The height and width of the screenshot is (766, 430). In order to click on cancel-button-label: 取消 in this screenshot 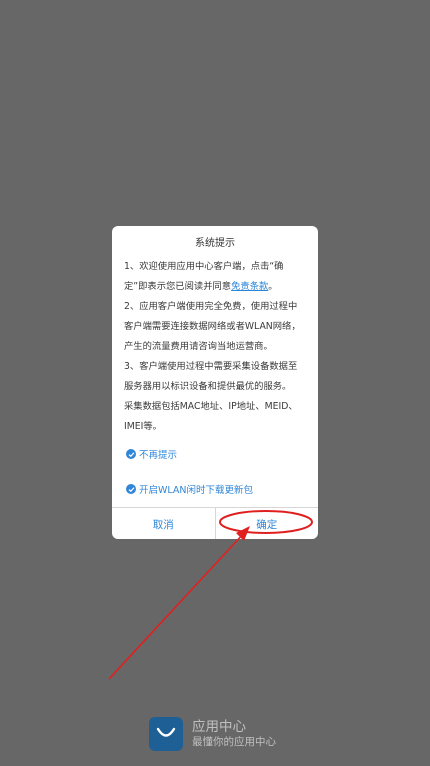, I will do `click(163, 524)`.